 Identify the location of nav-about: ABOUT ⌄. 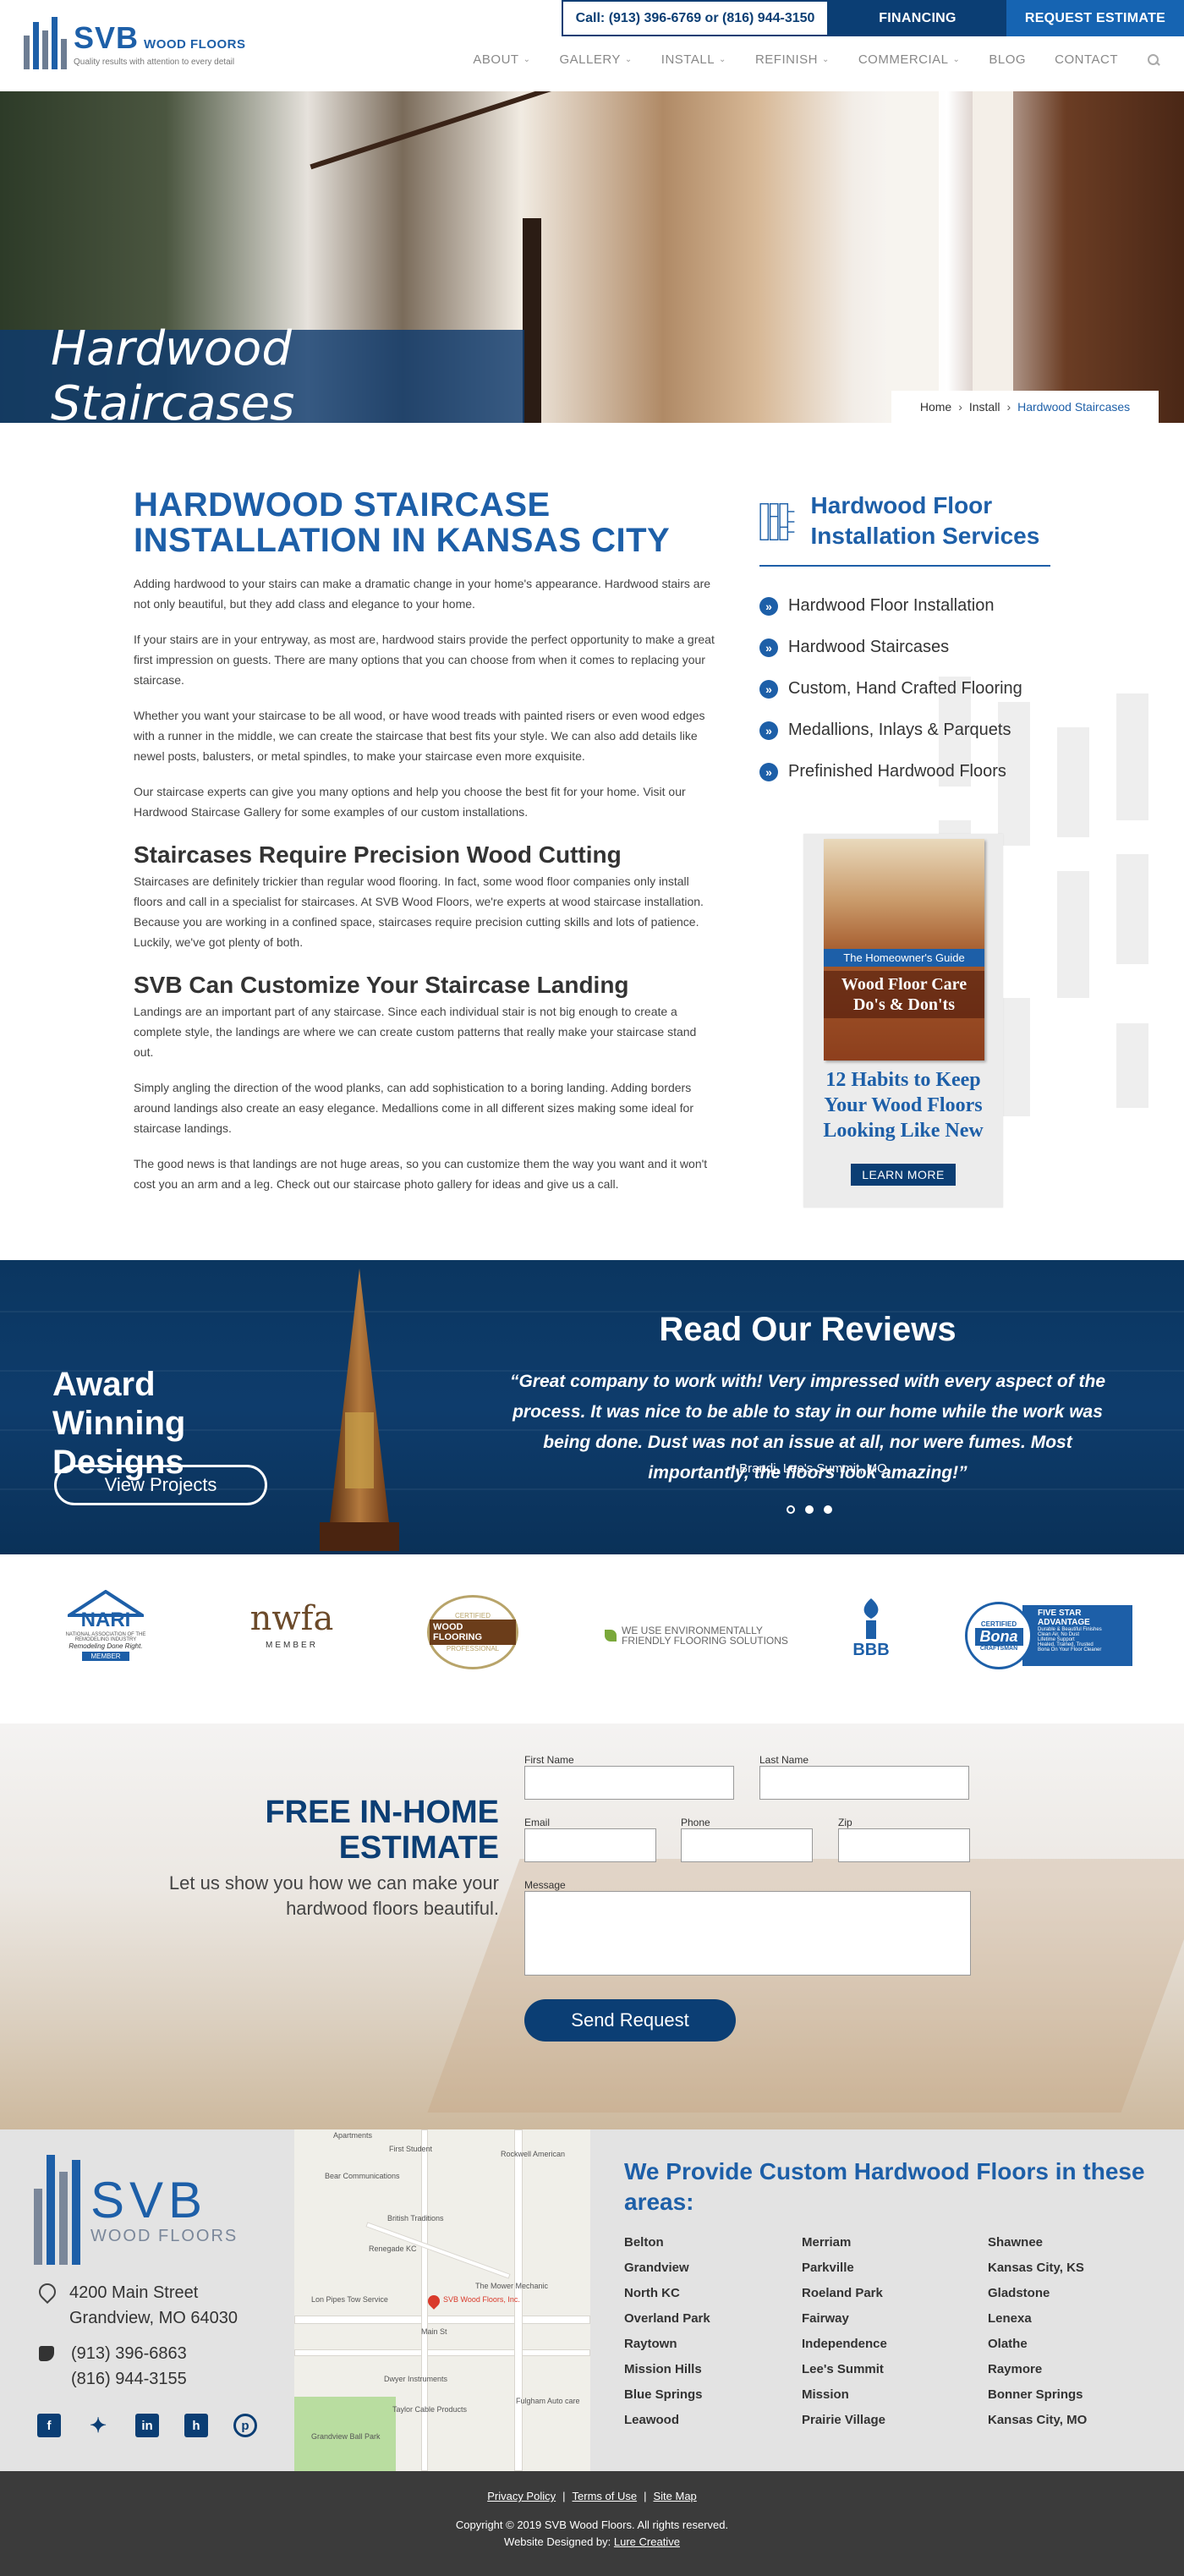
(502, 59).